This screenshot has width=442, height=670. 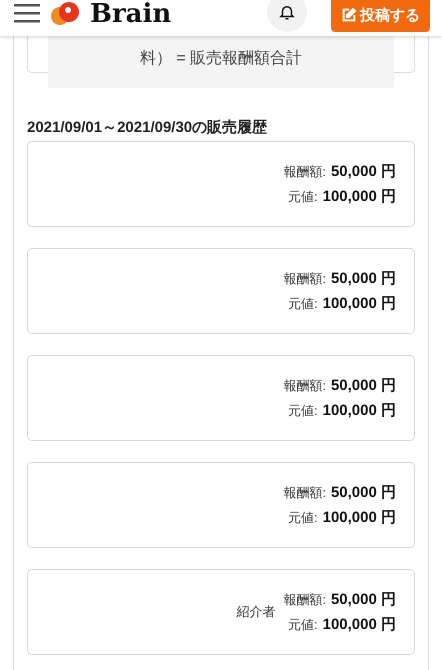 What do you see at coordinates (221, 58) in the screenshot?
I see `formula-text: 料） = 販売報酬額合計` at bounding box center [221, 58].